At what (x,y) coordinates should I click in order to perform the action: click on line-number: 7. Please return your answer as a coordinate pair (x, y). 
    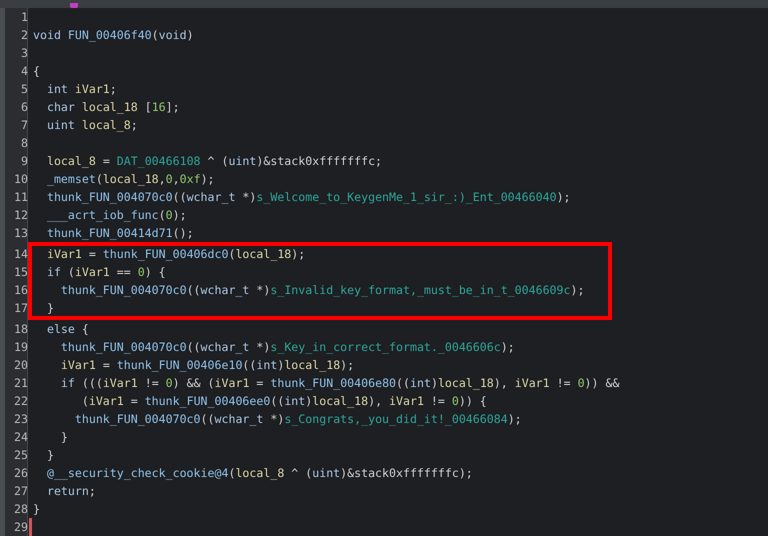
    Looking at the image, I should click on (24, 125).